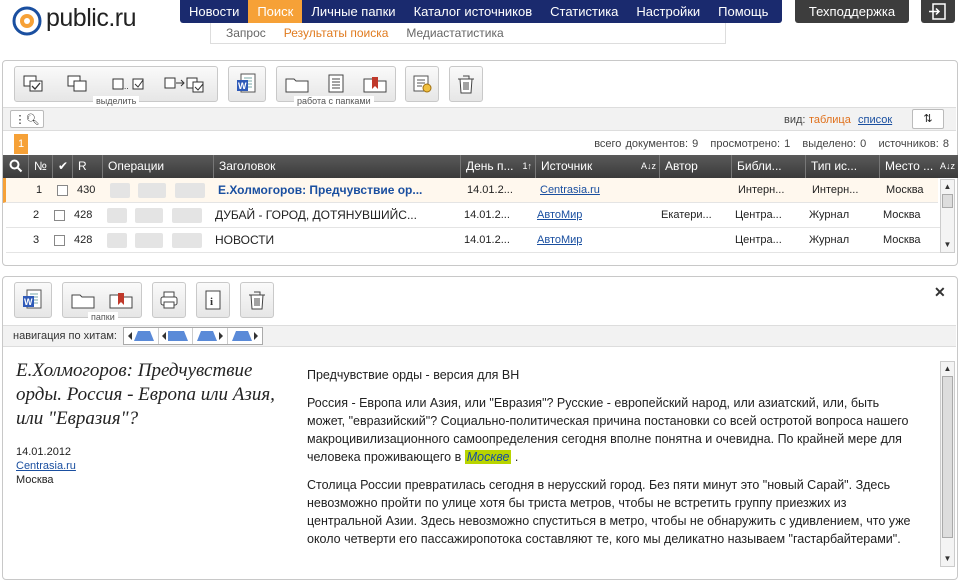 The height and width of the screenshot is (582, 961). What do you see at coordinates (918, 166) in the screenshot?
I see `header-place: Место ... A↓z` at bounding box center [918, 166].